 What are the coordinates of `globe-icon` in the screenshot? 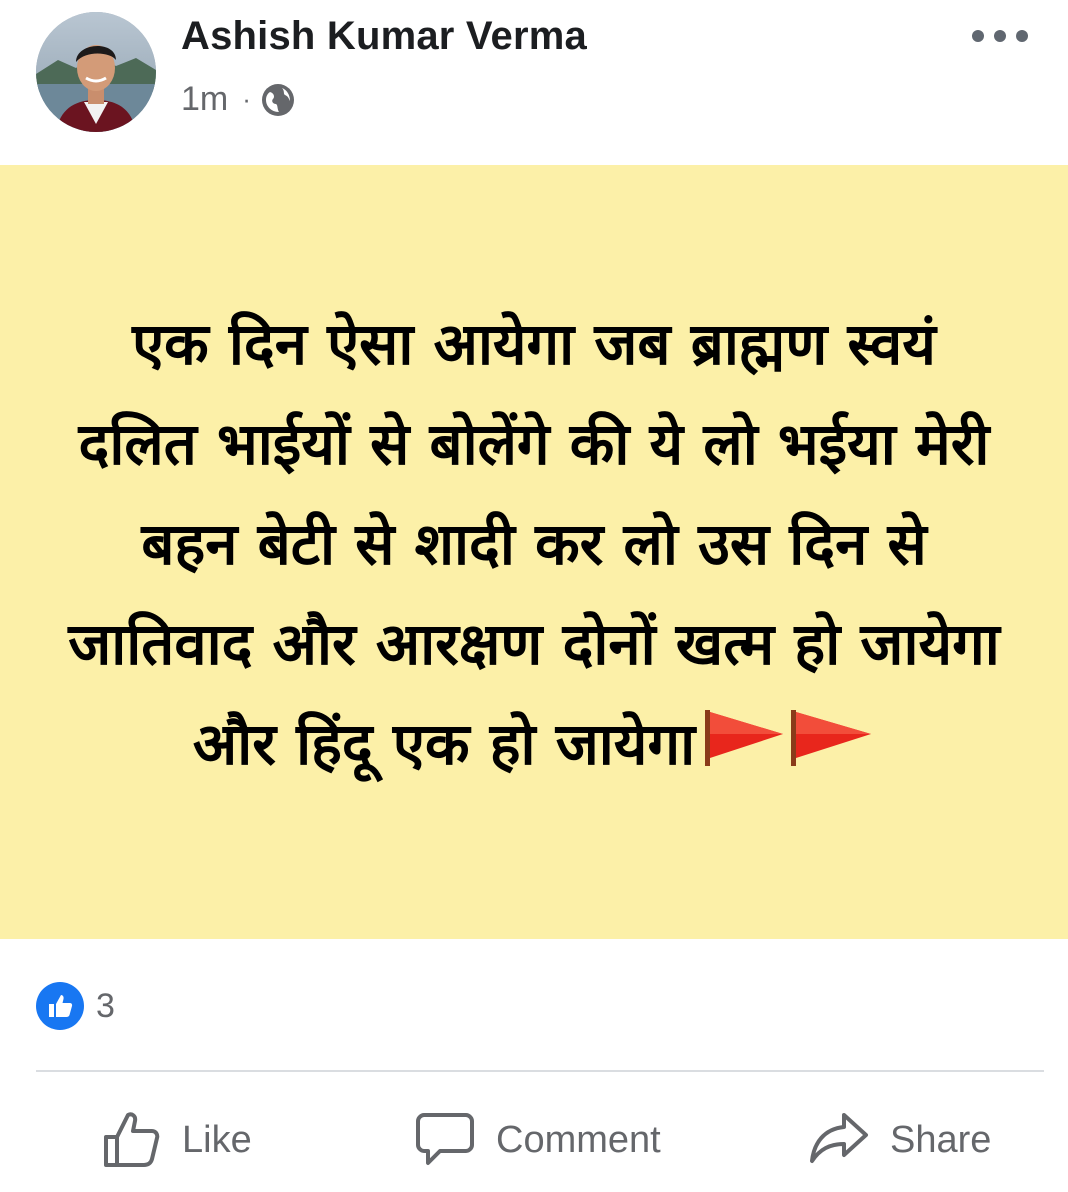 It's located at (278, 100).